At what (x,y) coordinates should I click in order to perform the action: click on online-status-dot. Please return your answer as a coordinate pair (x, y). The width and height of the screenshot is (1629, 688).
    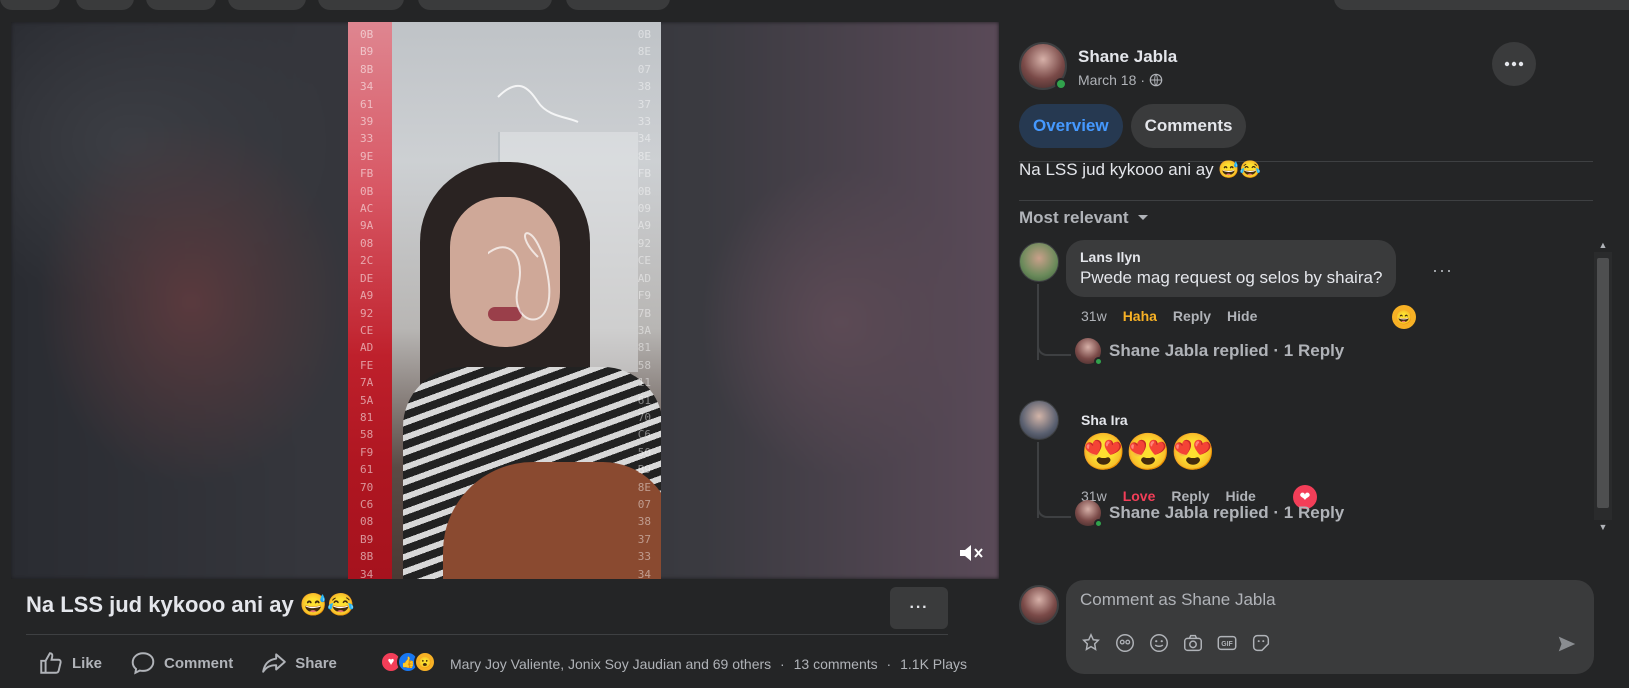
    Looking at the image, I should click on (1061, 84).